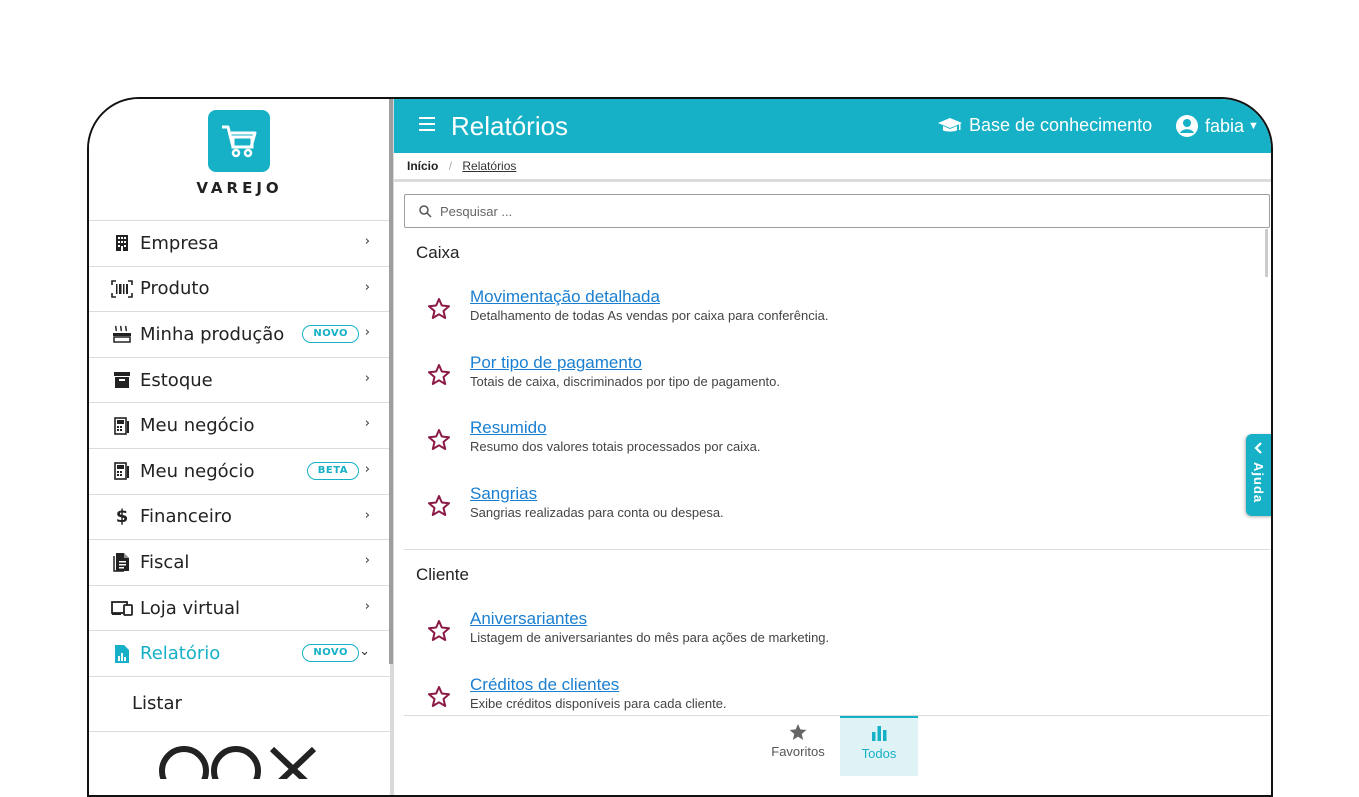 Image resolution: width=1359 pixels, height=797 pixels. Describe the element at coordinates (239, 653) in the screenshot. I see `sidebar-item-relatorio: Relatório NOVO ⌄` at that location.